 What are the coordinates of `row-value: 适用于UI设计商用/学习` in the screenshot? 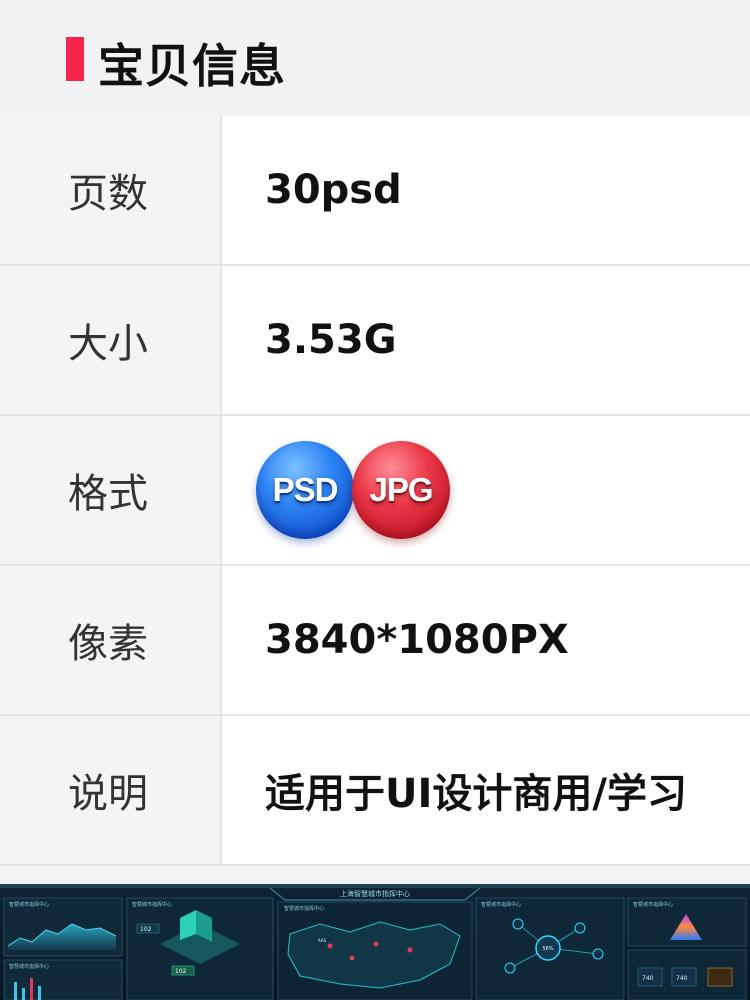 It's located at (476, 794).